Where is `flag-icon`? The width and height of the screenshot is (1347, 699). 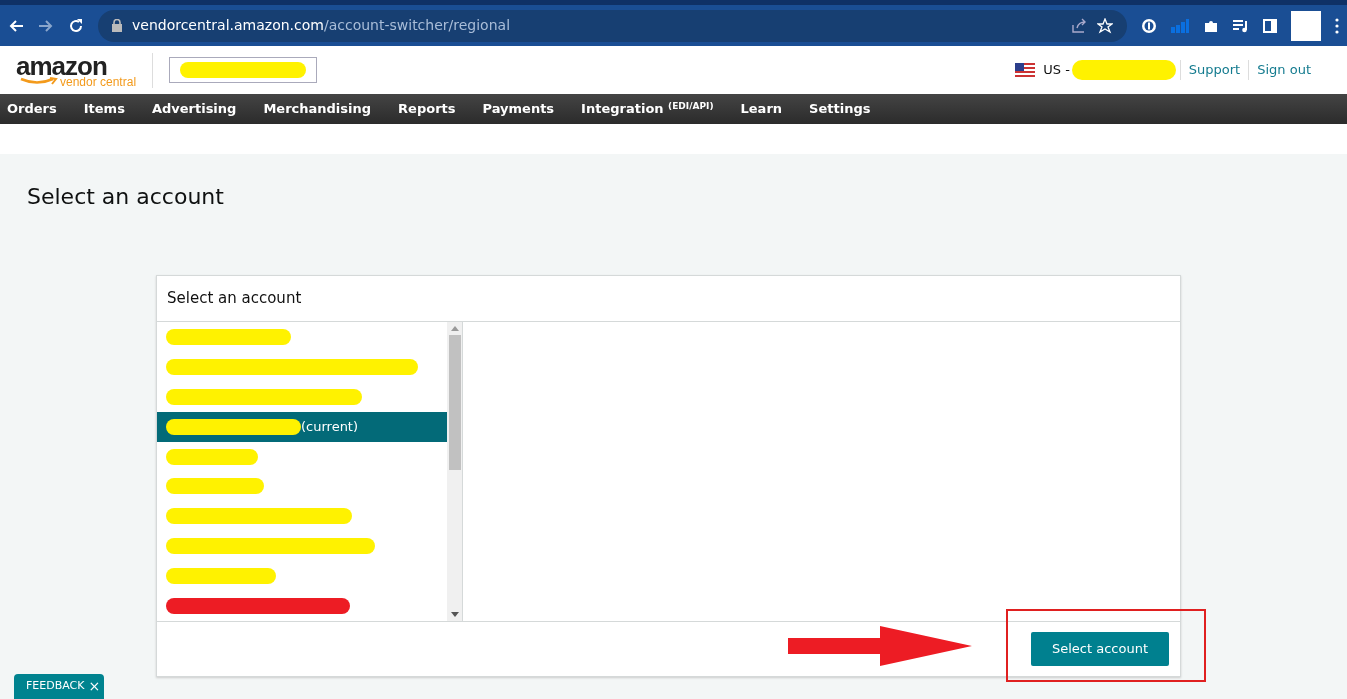
flag-icon is located at coordinates (1025, 70).